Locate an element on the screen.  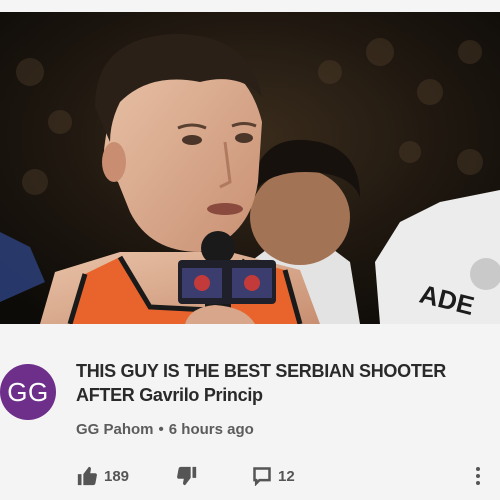
thumbs-down-icon is located at coordinates (187, 476).